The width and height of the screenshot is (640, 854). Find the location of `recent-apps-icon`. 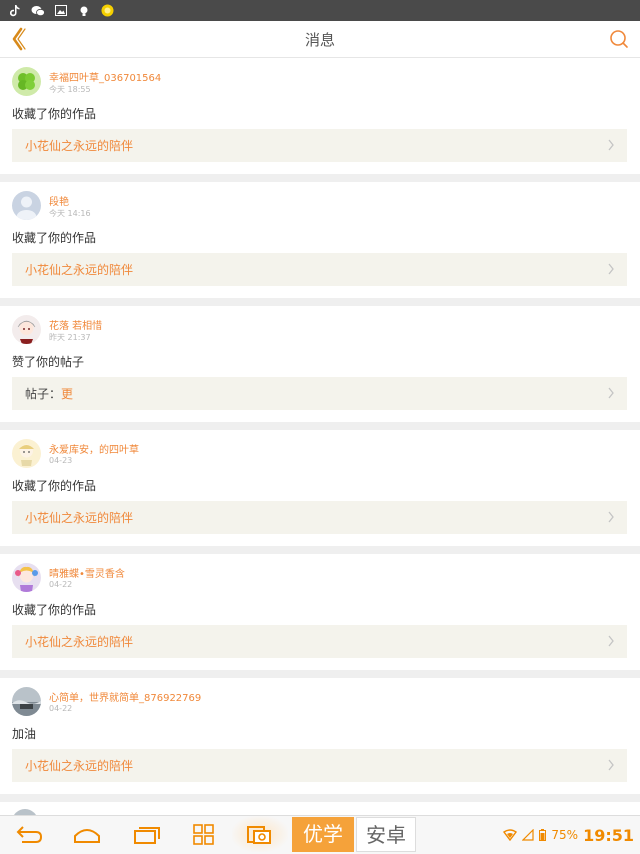

recent-apps-icon is located at coordinates (147, 835).